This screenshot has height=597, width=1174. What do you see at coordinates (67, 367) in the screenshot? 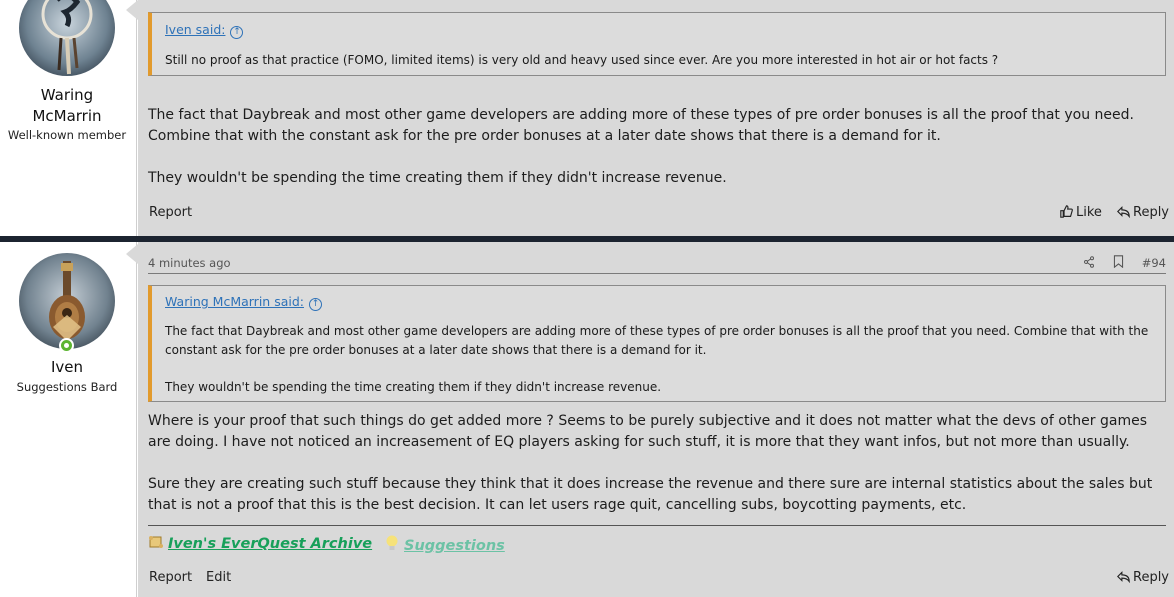
I see `author-name: Iven` at bounding box center [67, 367].